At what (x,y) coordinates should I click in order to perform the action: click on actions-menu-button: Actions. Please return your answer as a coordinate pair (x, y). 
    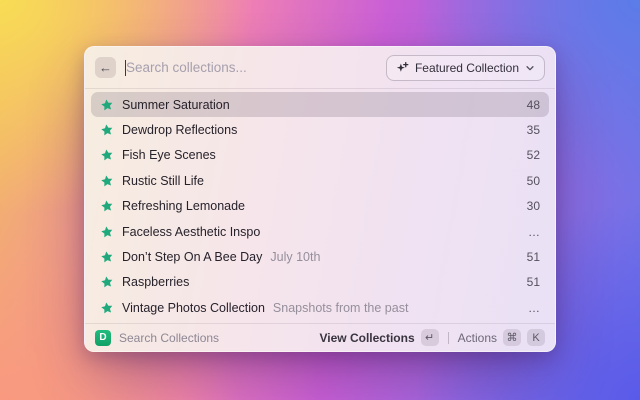
    Looking at the image, I should click on (477, 338).